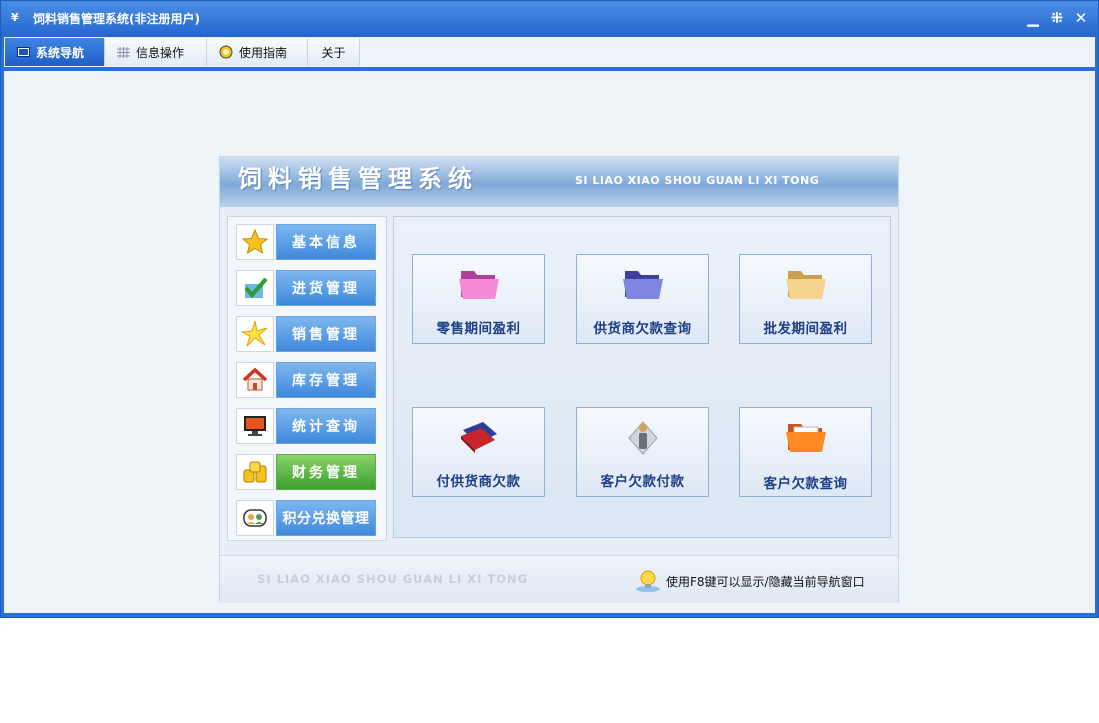  I want to click on card-retail-profit: 零售期间盈利, so click(478, 299).